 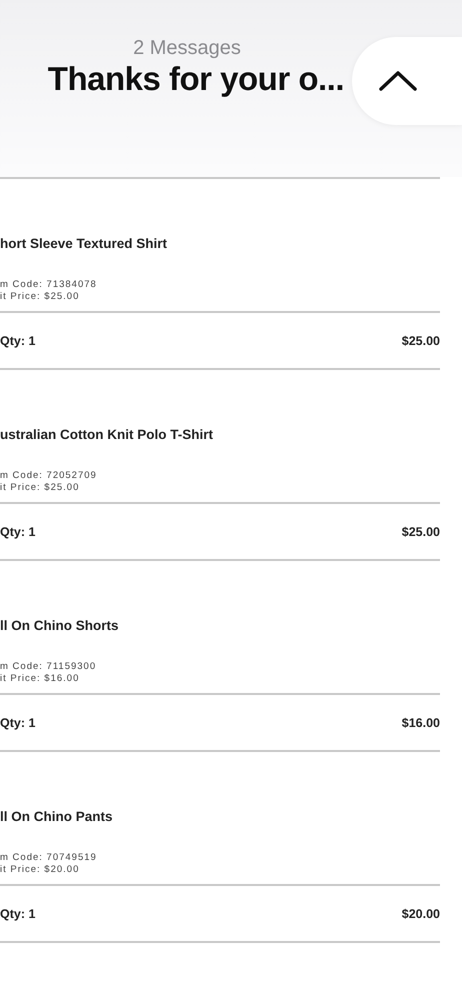 I want to click on product-name: ll On Chino Shorts, so click(x=60, y=626).